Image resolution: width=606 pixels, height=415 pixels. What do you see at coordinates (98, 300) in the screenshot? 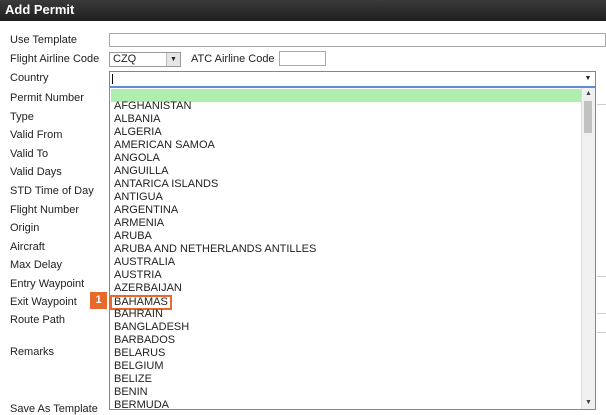
I see `step-badge: 1` at bounding box center [98, 300].